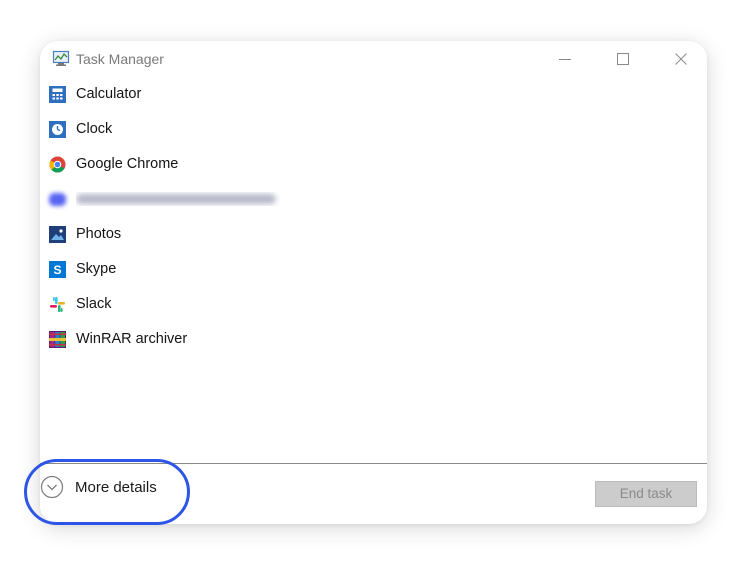 This screenshot has height=564, width=750. What do you see at coordinates (109, 94) in the screenshot?
I see `app-label: Calculator` at bounding box center [109, 94].